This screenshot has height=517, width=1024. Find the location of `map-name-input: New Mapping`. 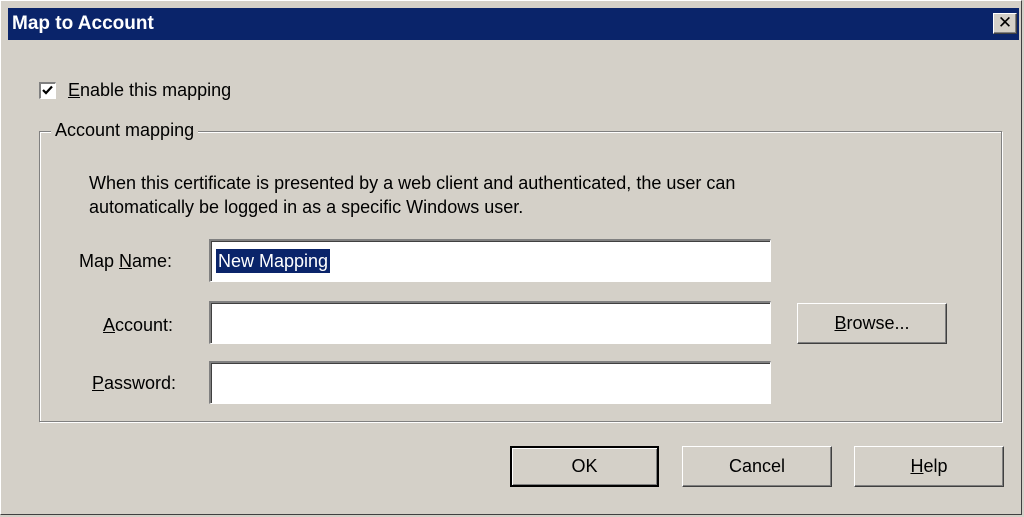

map-name-input: New Mapping is located at coordinates (490, 260).